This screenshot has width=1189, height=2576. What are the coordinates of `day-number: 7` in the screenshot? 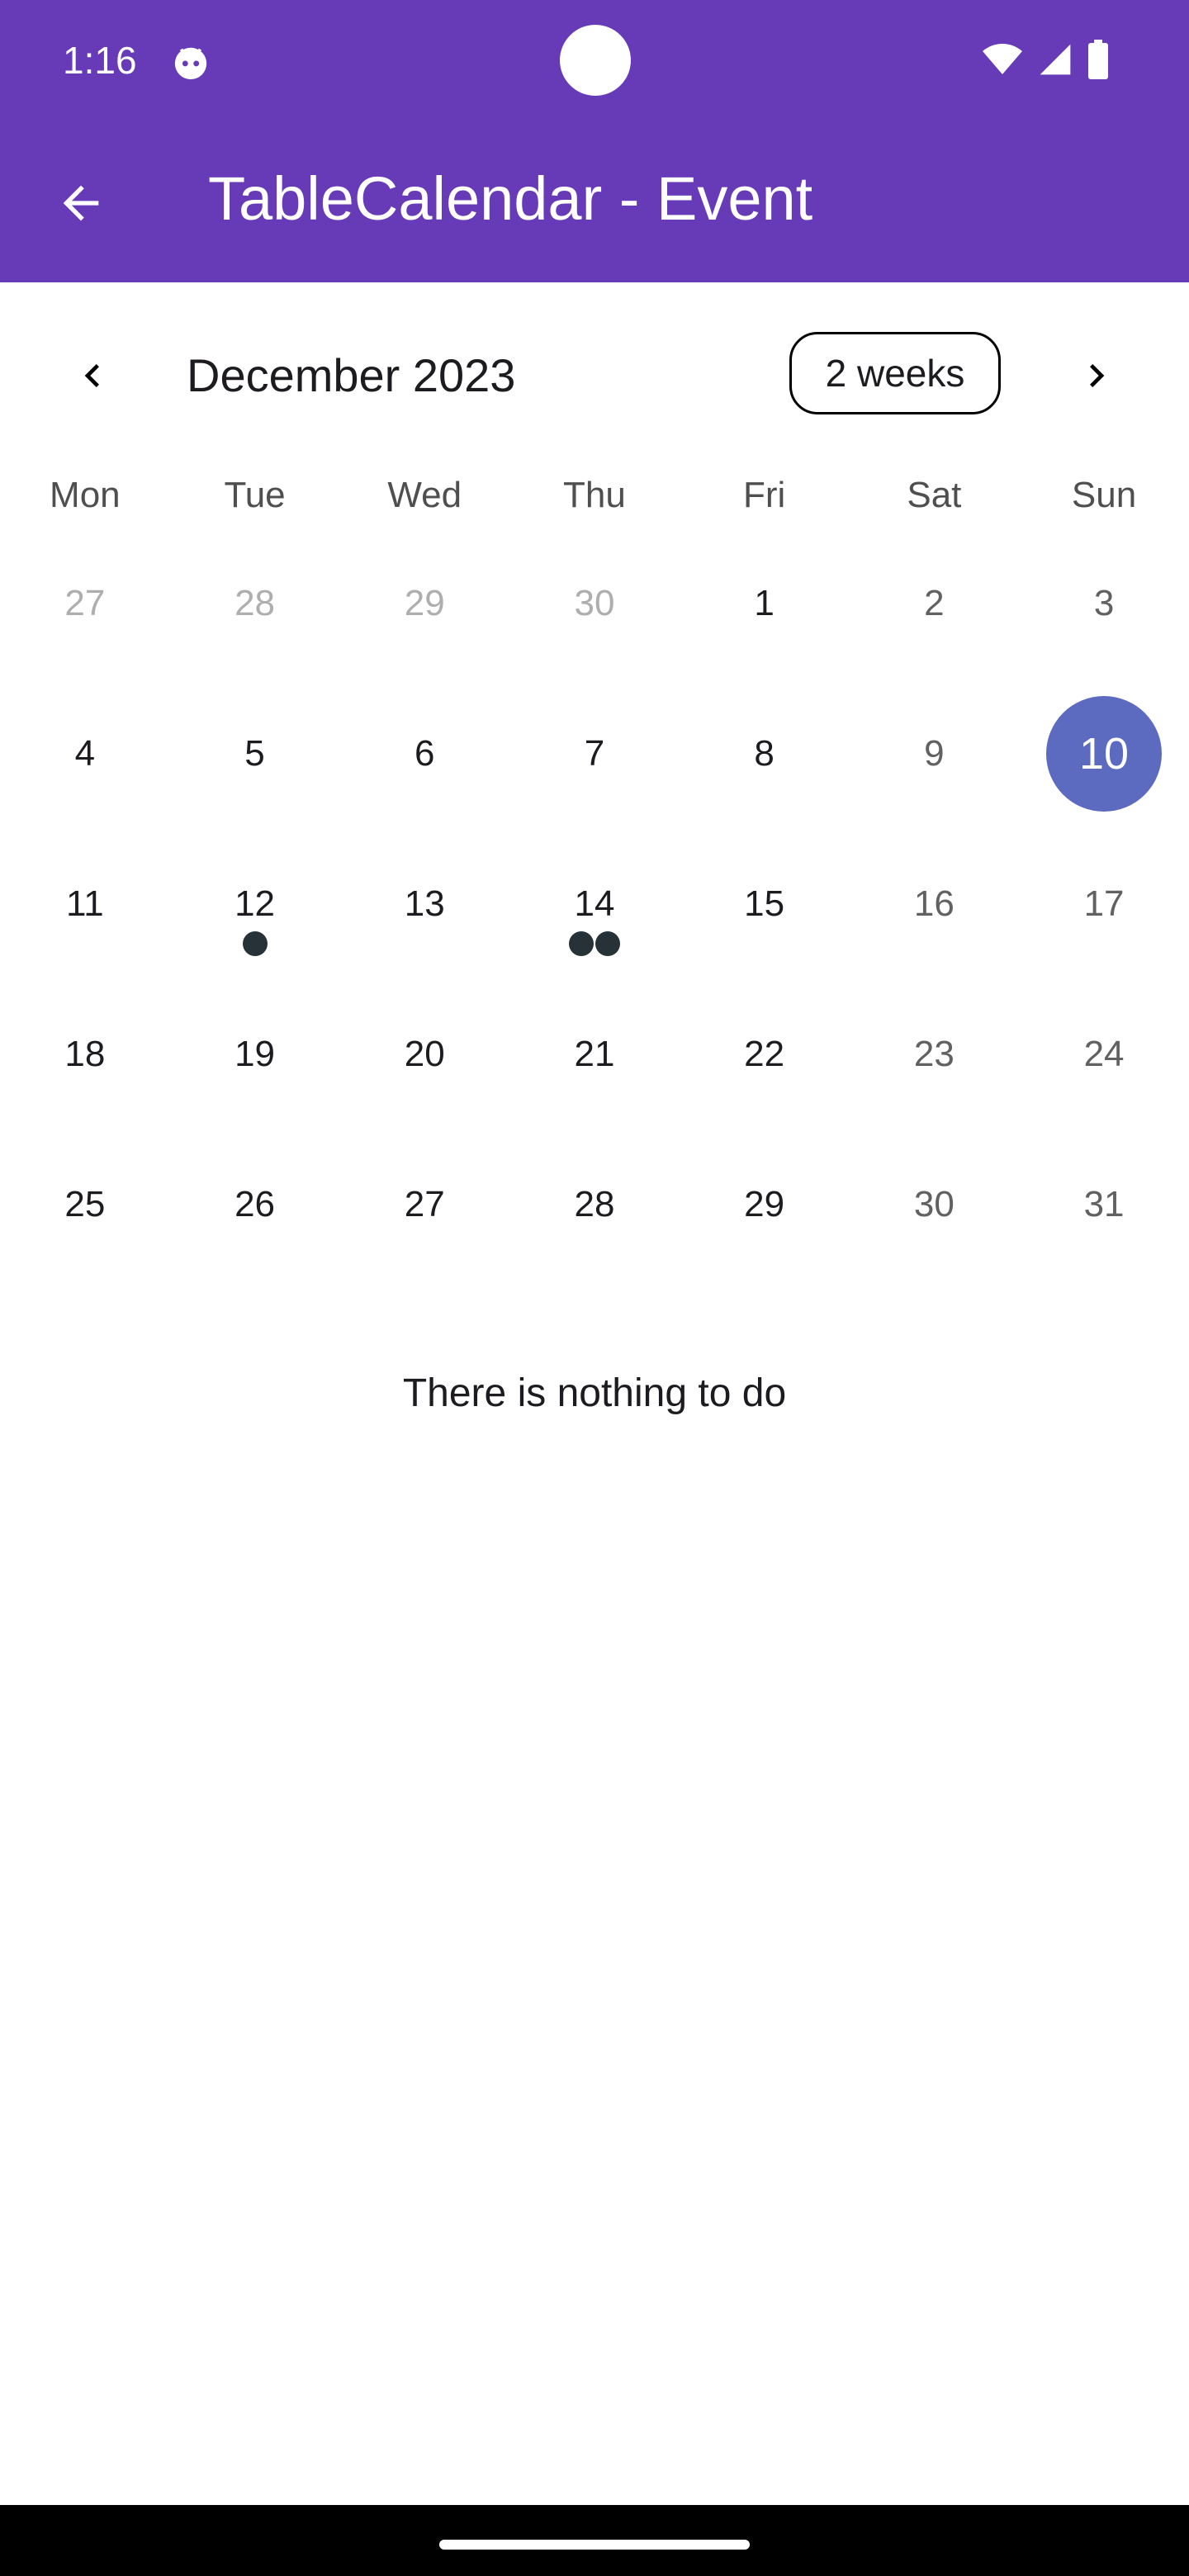 It's located at (594, 753).